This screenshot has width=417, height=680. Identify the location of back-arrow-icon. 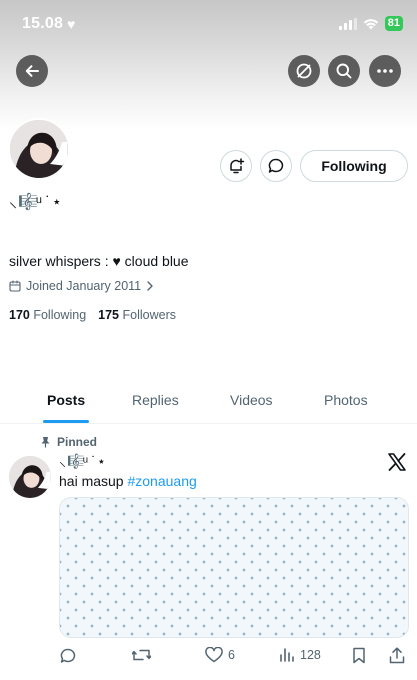
(32, 71).